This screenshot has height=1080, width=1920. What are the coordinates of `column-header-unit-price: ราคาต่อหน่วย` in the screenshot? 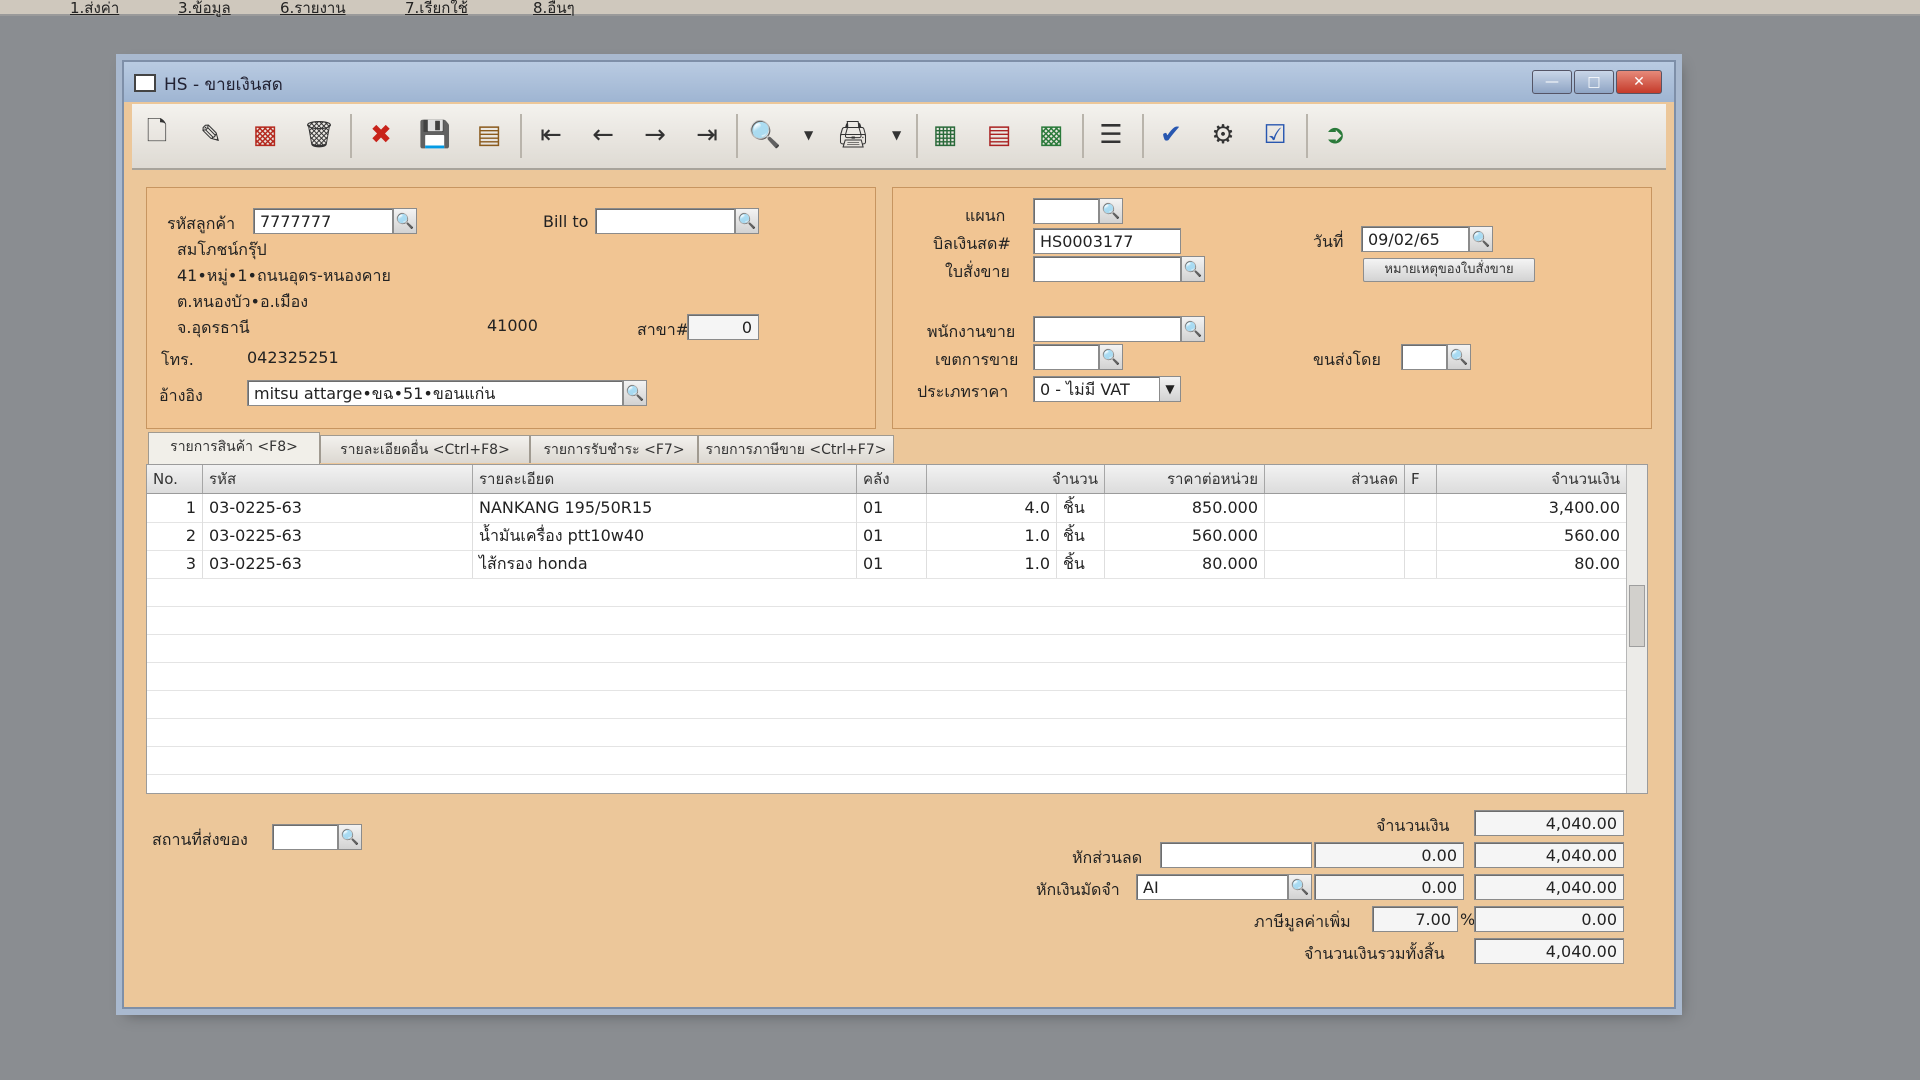 It's located at (1185, 479).